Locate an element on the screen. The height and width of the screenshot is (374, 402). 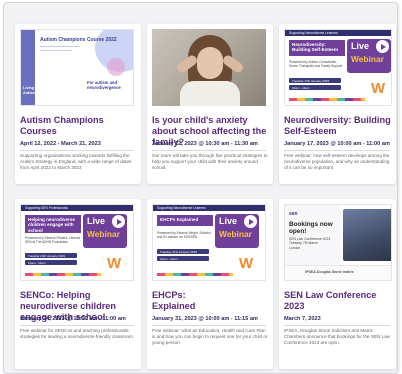
sen-logo: sen is located at coordinates (293, 214).